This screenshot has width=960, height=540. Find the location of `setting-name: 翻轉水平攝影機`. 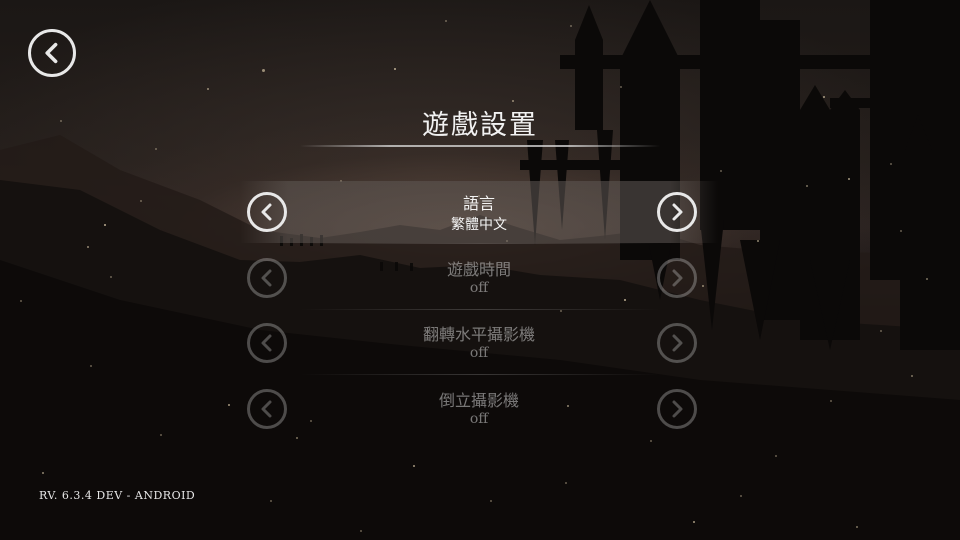

setting-name: 翻轉水平攝影機 is located at coordinates (478, 334).